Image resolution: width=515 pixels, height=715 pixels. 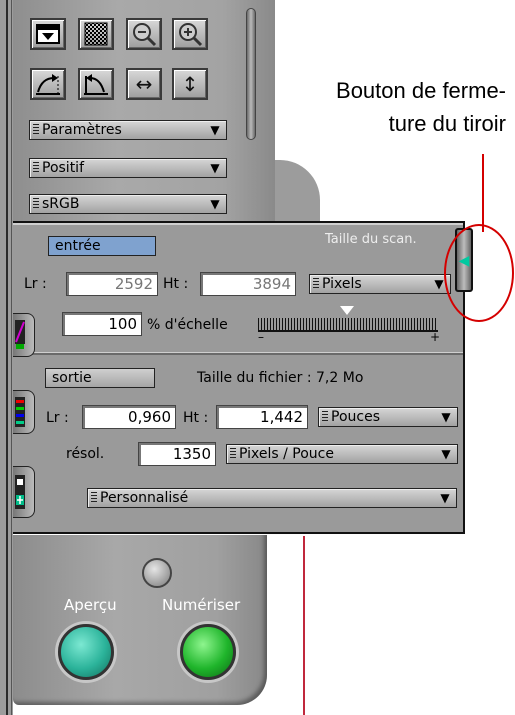 I want to click on preview-label: Aperçu, so click(x=90, y=605).